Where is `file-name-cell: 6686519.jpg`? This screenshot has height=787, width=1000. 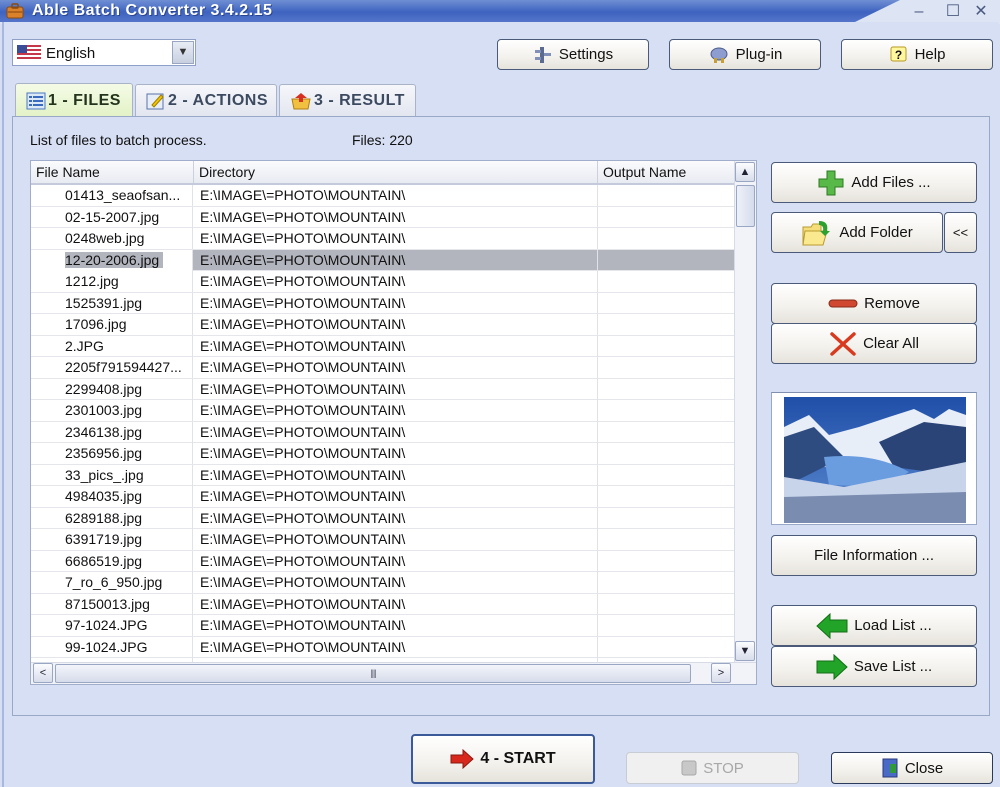
file-name-cell: 6686519.jpg is located at coordinates (112, 561).